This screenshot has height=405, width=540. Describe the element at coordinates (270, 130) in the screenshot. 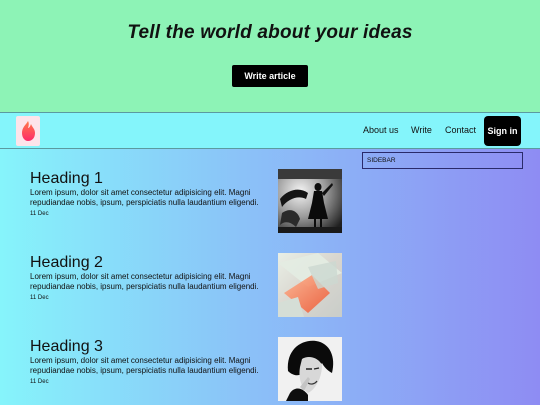

I see `navbar: About us Write Contact Sign in` at that location.